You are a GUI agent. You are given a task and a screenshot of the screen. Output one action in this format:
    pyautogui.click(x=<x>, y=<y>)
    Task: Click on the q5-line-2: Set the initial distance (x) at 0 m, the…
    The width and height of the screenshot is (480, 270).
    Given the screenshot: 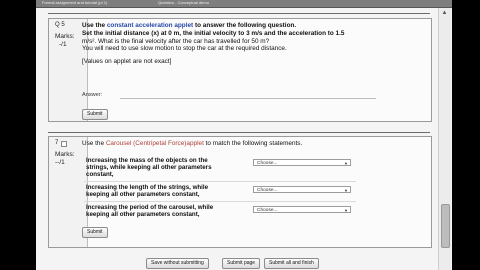 What is the action you would take?
    pyautogui.click(x=213, y=33)
    